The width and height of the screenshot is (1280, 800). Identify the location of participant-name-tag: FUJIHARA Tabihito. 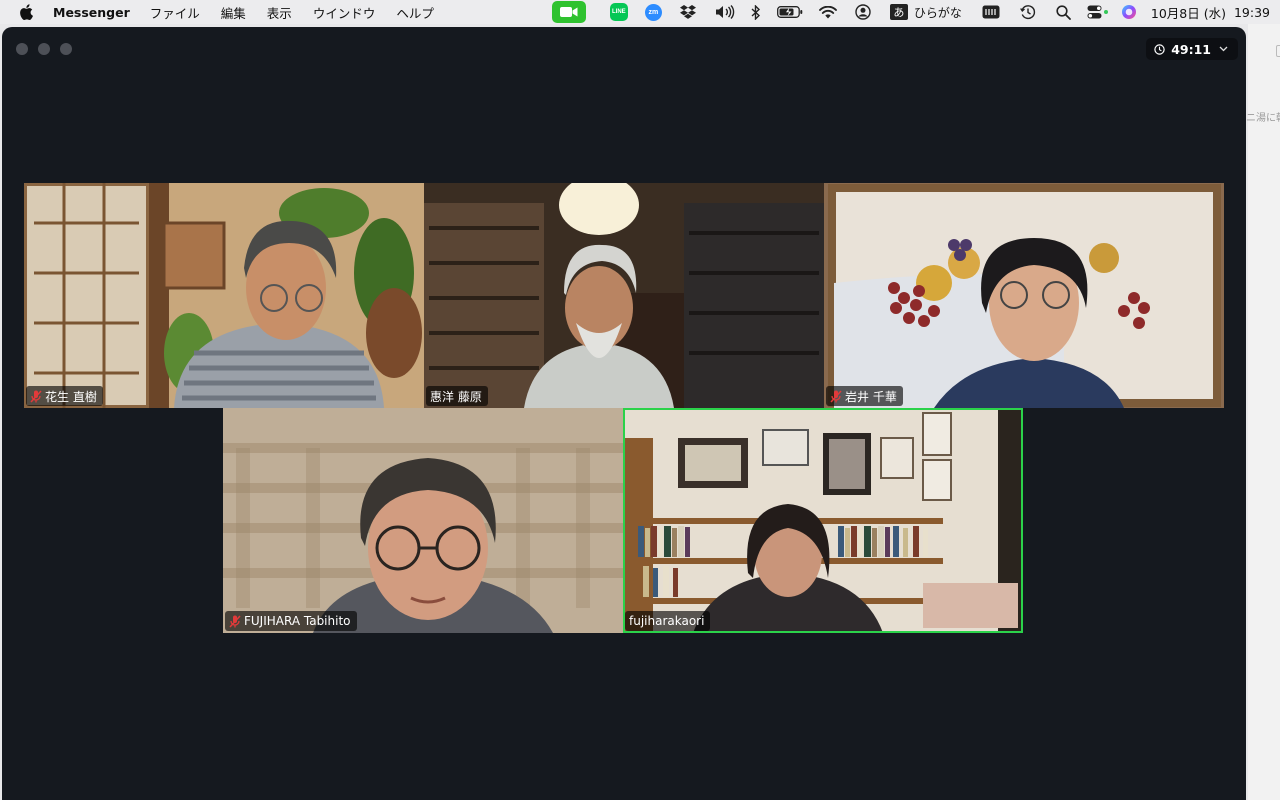
(291, 621).